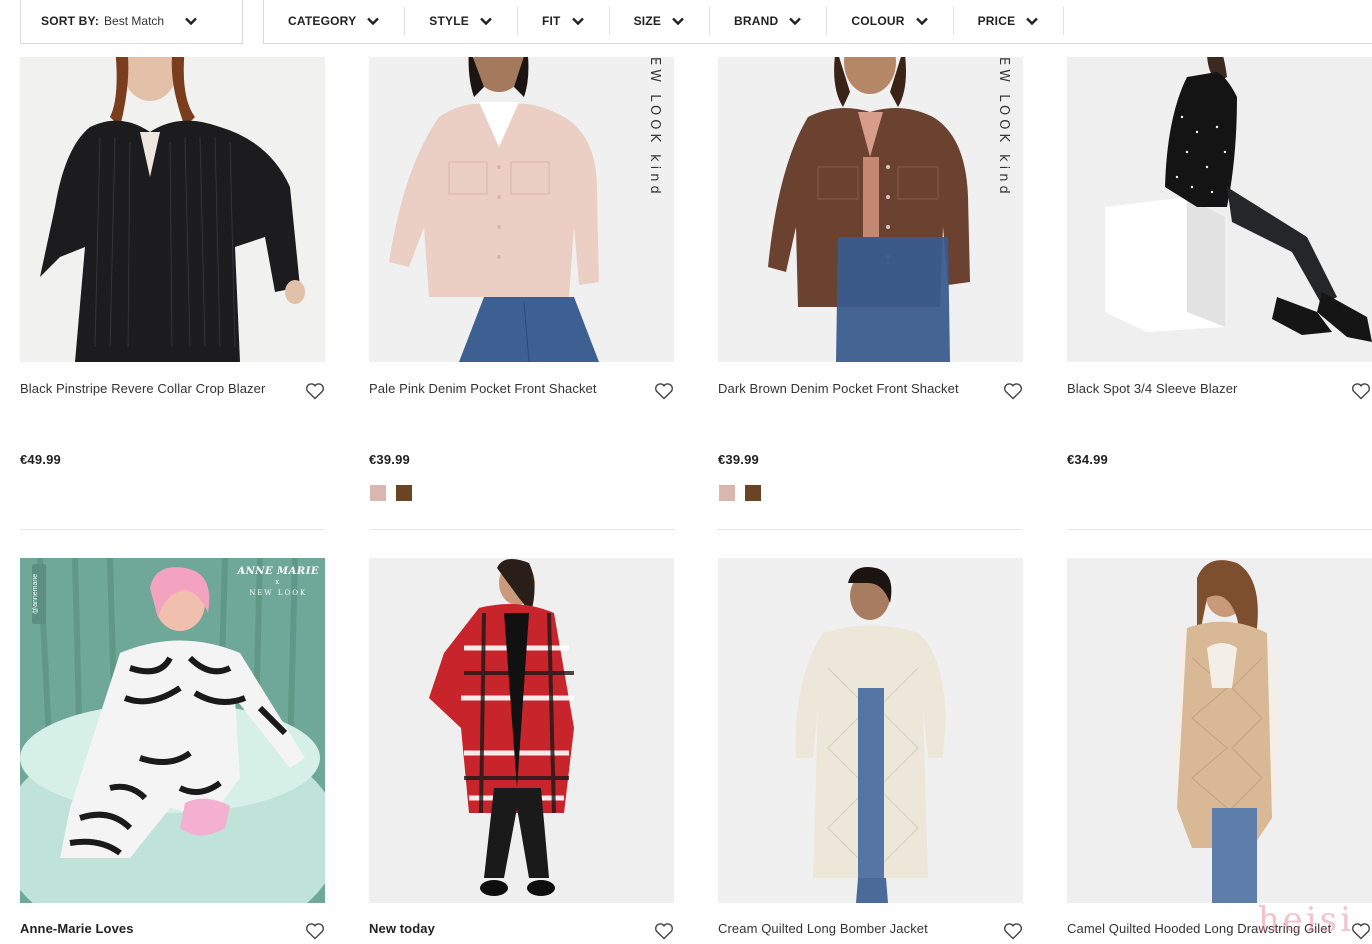  Describe the element at coordinates (564, 20) in the screenshot. I see `filter-fit: FIT` at that location.